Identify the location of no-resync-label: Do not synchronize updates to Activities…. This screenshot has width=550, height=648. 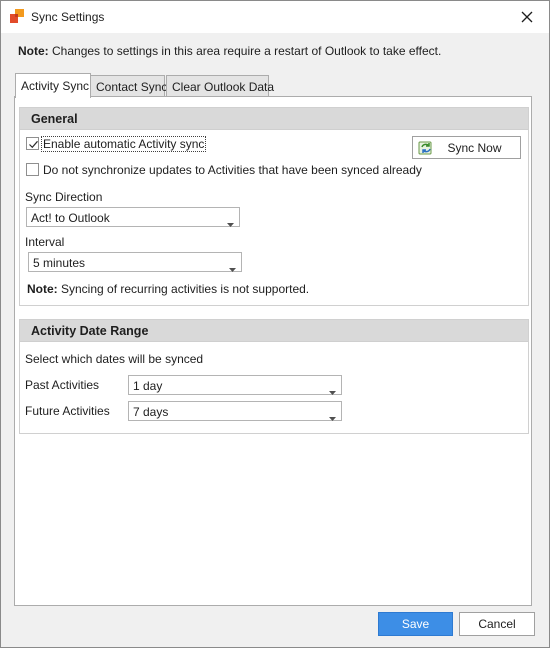
(232, 170).